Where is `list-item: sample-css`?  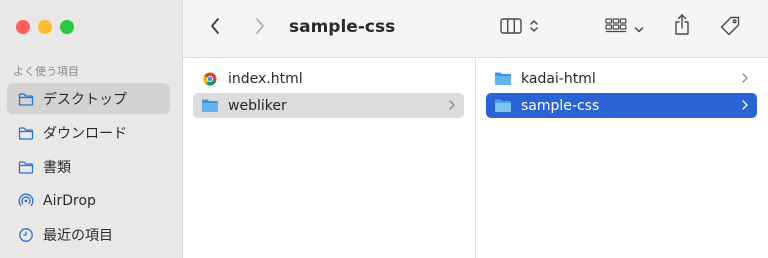 list-item: sample-css is located at coordinates (621, 105).